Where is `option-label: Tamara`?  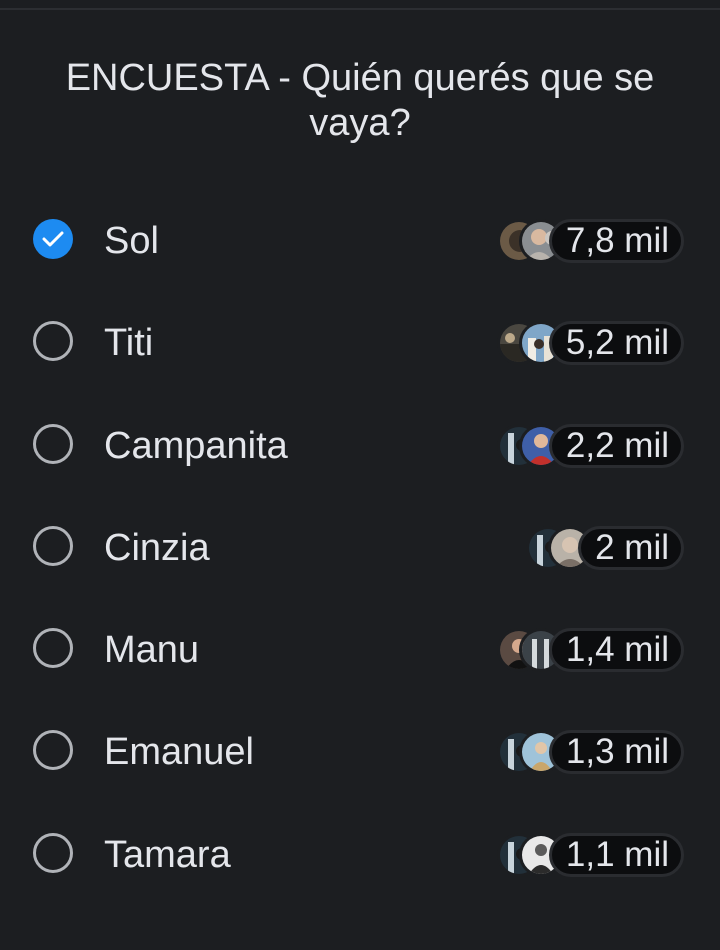
option-label: Tamara is located at coordinates (167, 854).